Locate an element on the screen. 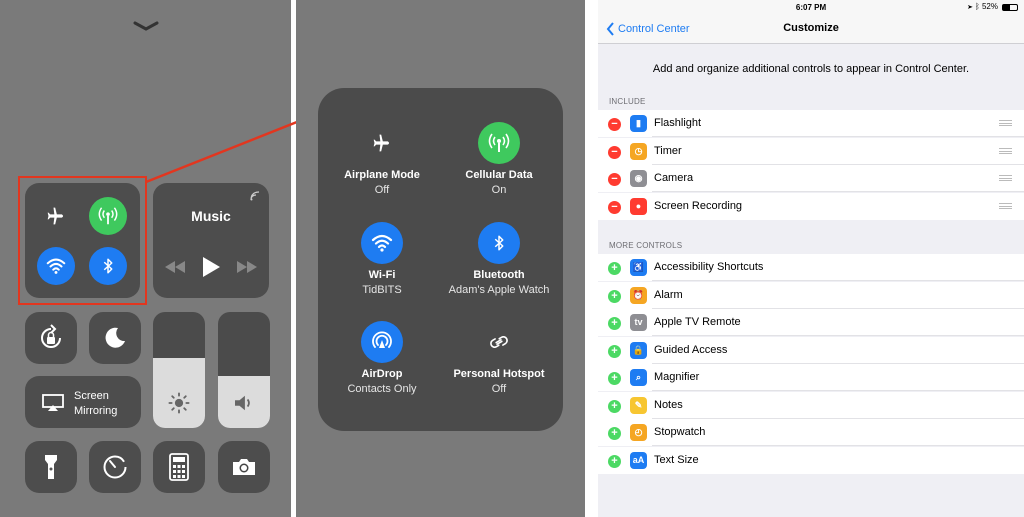 This screenshot has width=1024, height=517. camera-button is located at coordinates (244, 467).